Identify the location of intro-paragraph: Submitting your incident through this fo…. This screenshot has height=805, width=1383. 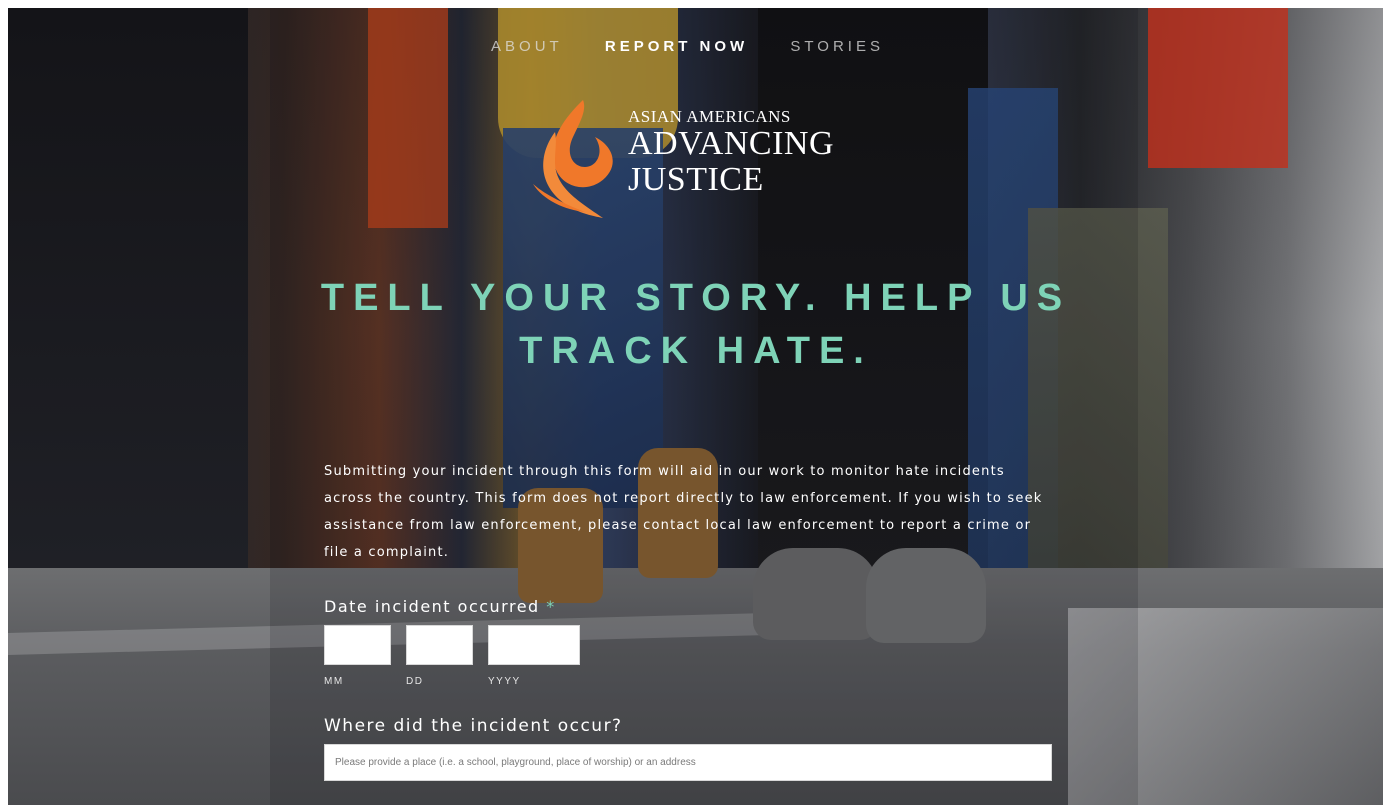
(683, 512).